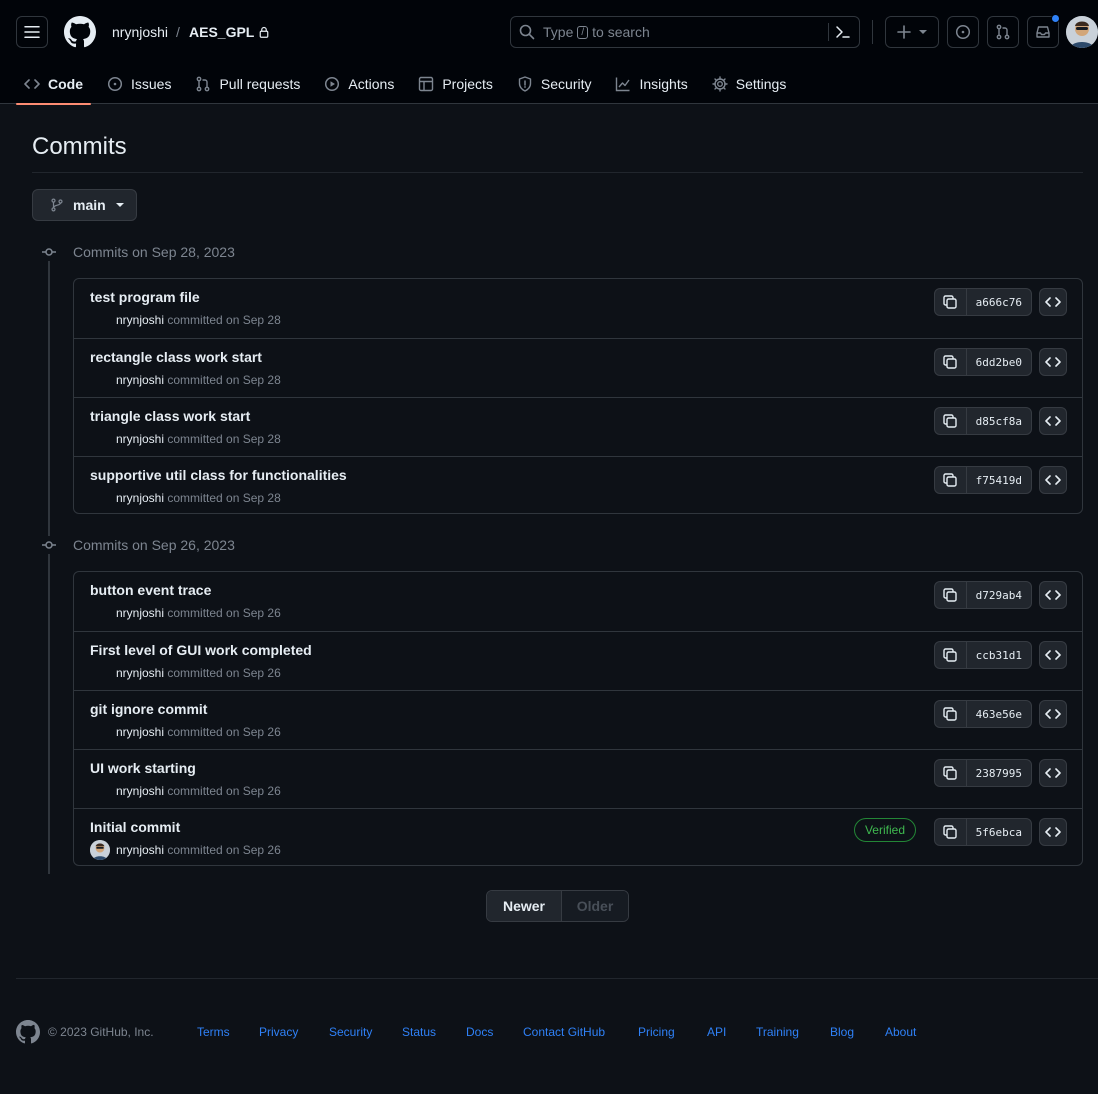 The image size is (1098, 1094). Describe the element at coordinates (176, 357) in the screenshot. I see `commit-message-link: rectangle class work start` at that location.